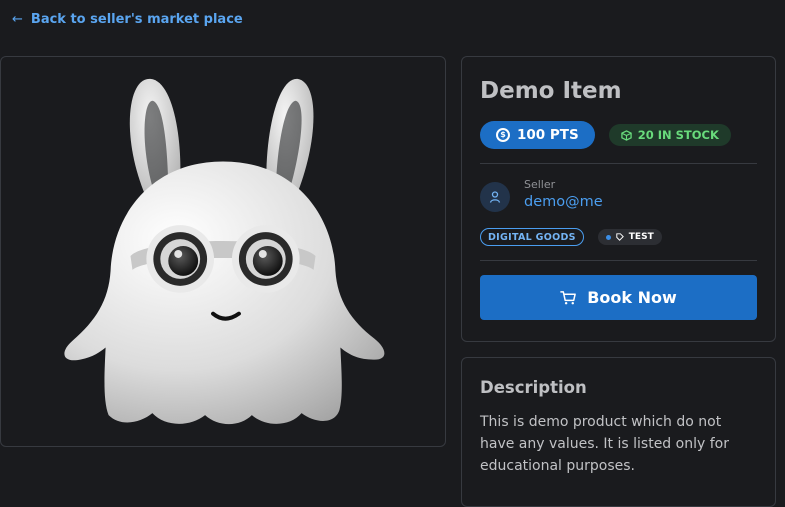 The height and width of the screenshot is (507, 785). Describe the element at coordinates (136, 19) in the screenshot. I see `back-link-label: Back to seller's market place` at that location.